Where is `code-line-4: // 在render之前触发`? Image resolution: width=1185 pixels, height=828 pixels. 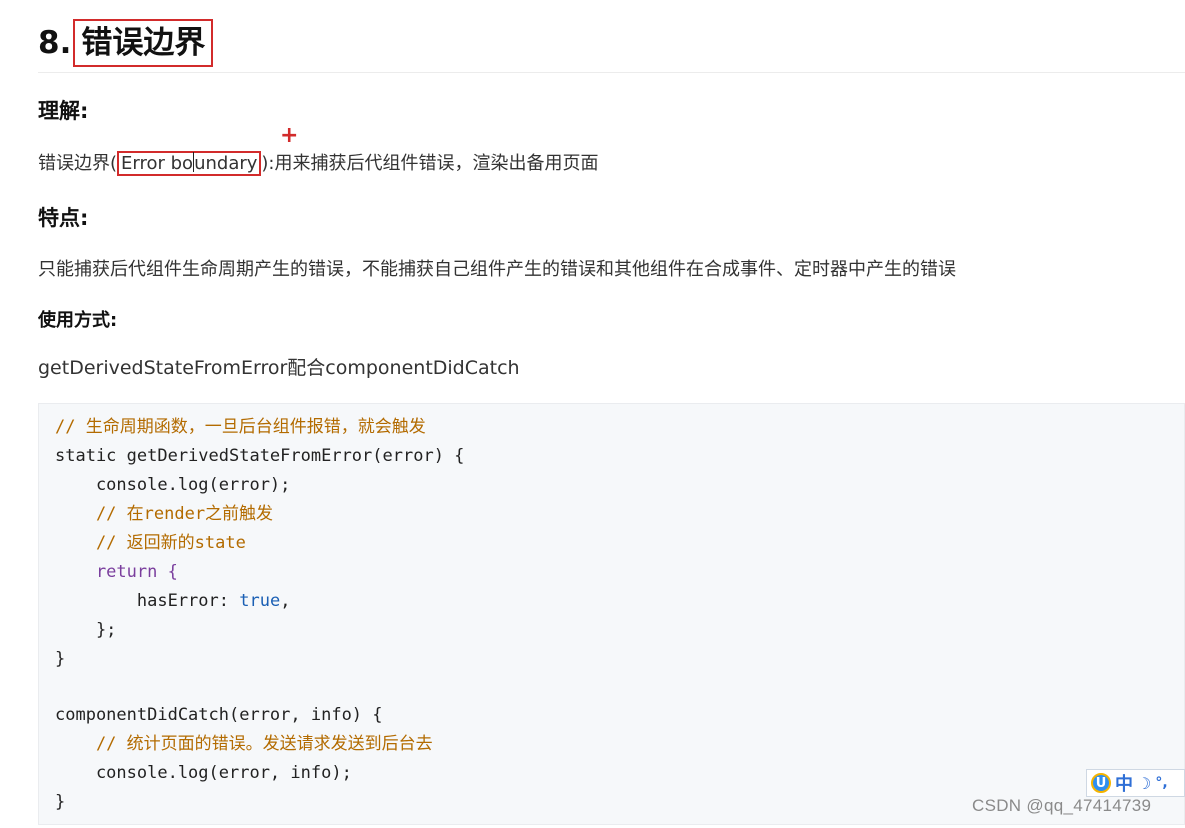 code-line-4: // 在render之前触发 is located at coordinates (164, 514).